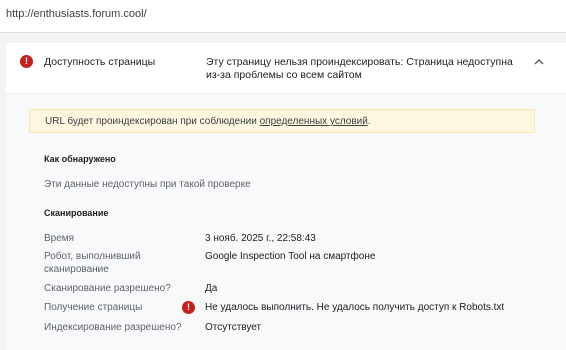  What do you see at coordinates (283, 16) in the screenshot?
I see `url-bar: http://enthusiasts.forum.cool/` at bounding box center [283, 16].